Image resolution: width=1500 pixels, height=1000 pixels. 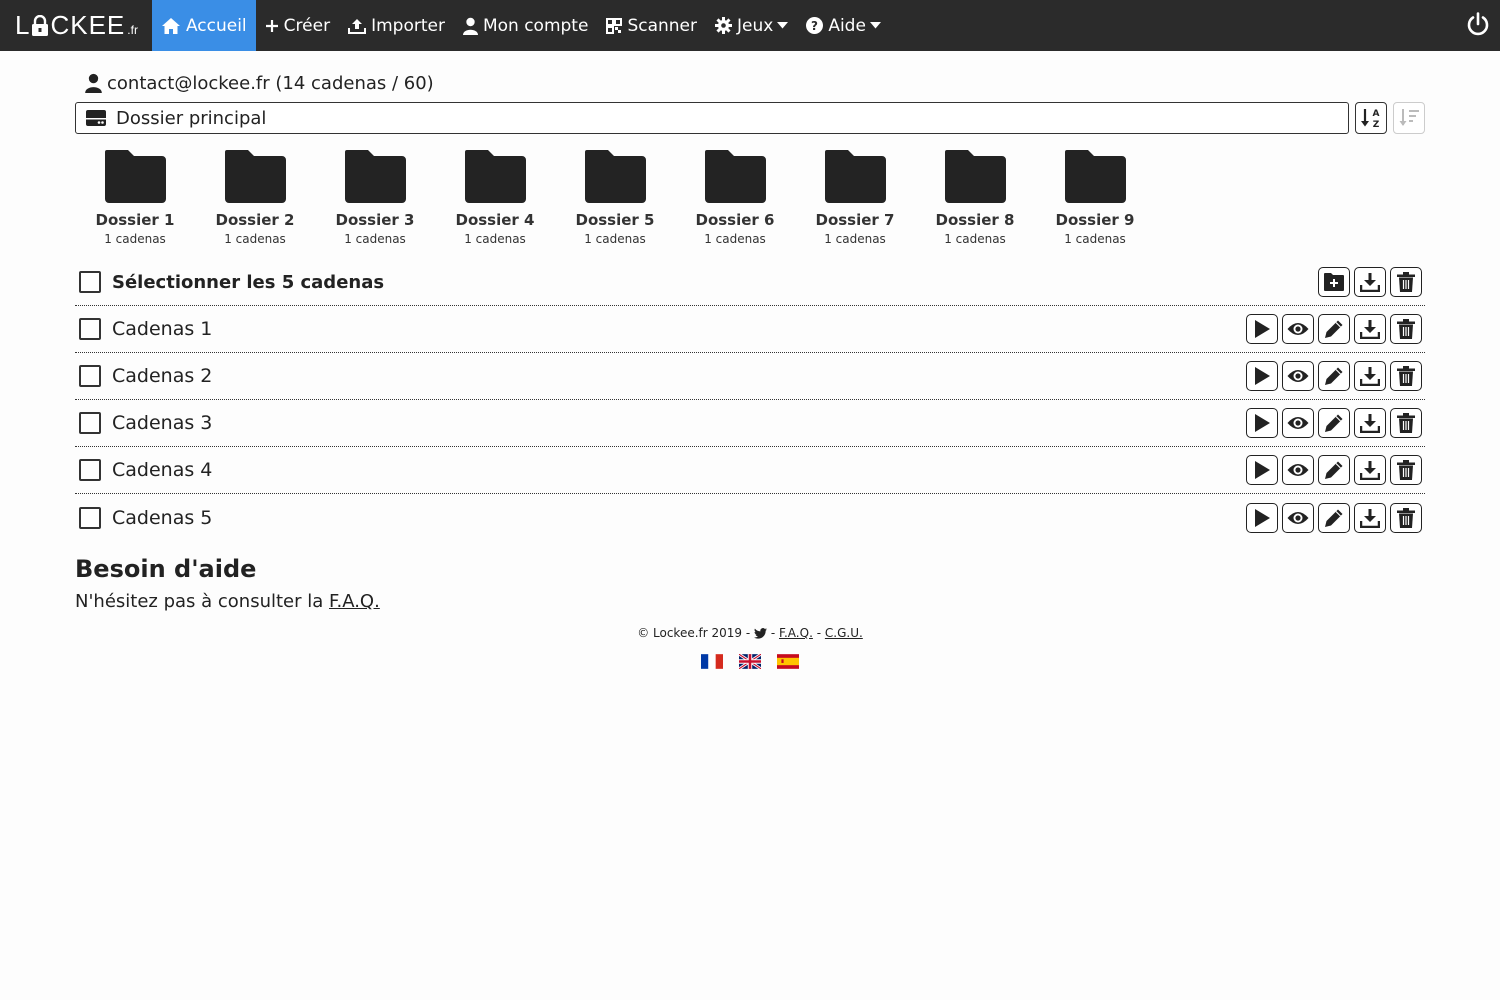 What do you see at coordinates (162, 329) in the screenshot?
I see `lock-name: Cadenas 1` at bounding box center [162, 329].